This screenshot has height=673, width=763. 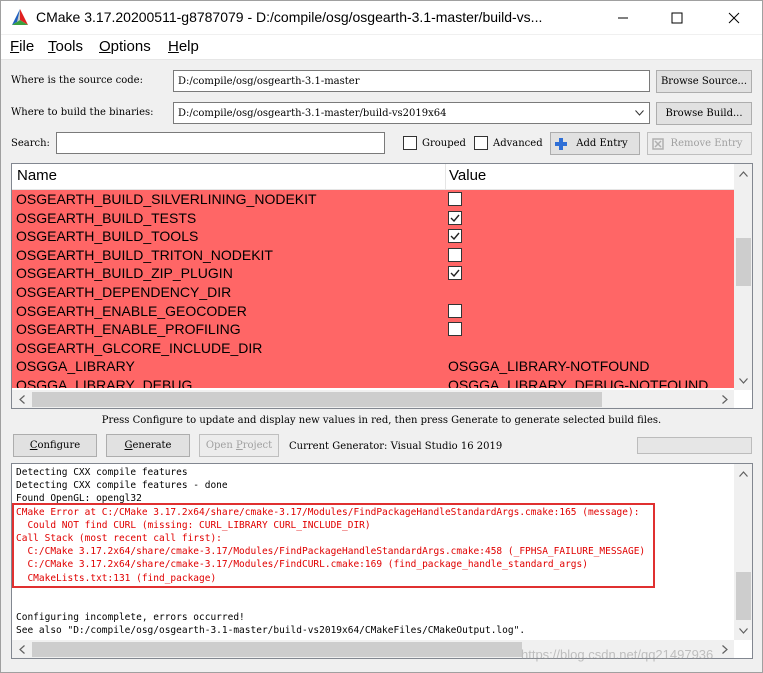 I want to click on remove-icon, so click(x=658, y=144).